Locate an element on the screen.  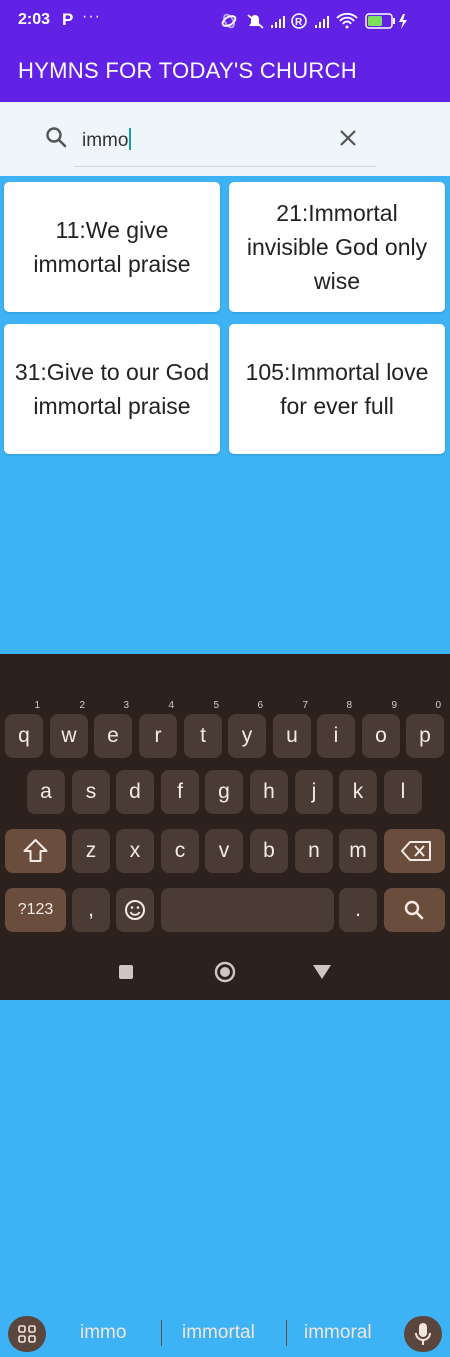
recents-icon is located at coordinates (126, 972).